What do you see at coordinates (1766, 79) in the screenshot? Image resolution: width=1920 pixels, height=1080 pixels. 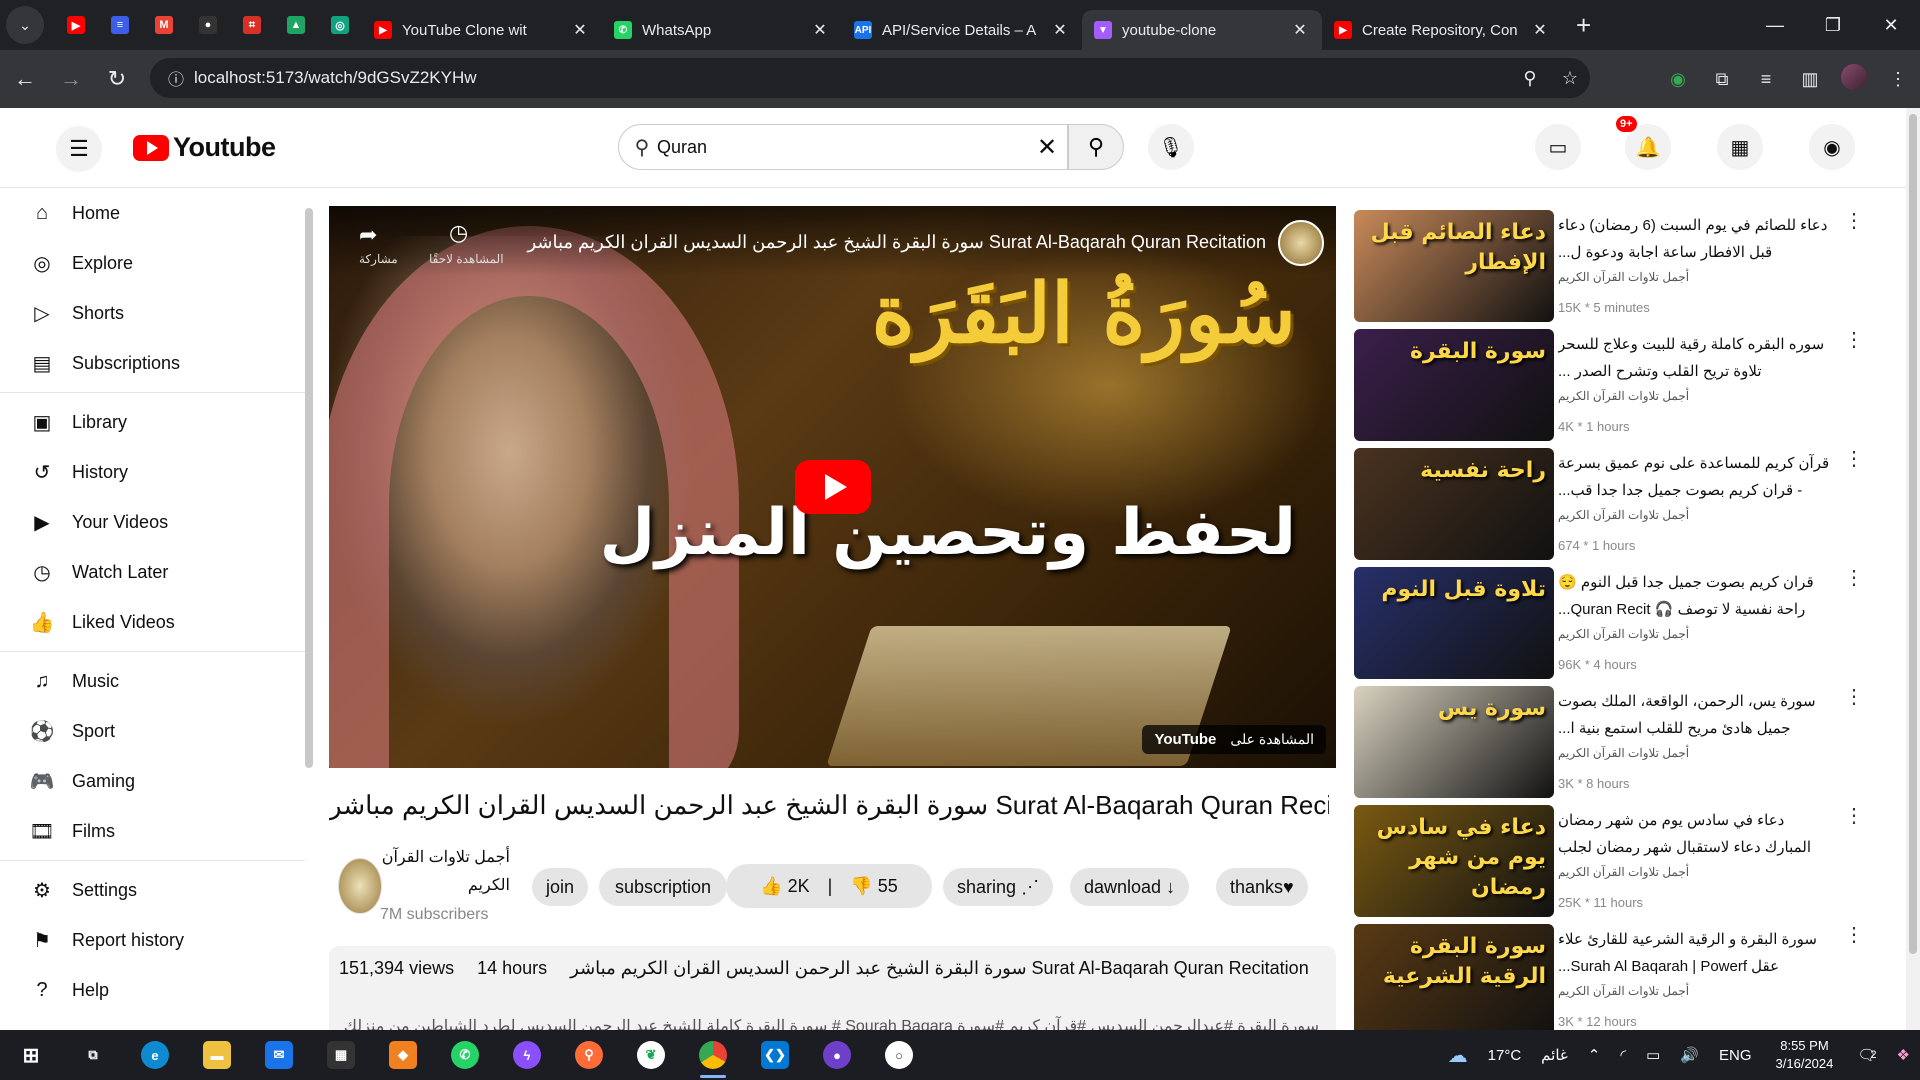 I see `media-control-icon: ≡` at bounding box center [1766, 79].